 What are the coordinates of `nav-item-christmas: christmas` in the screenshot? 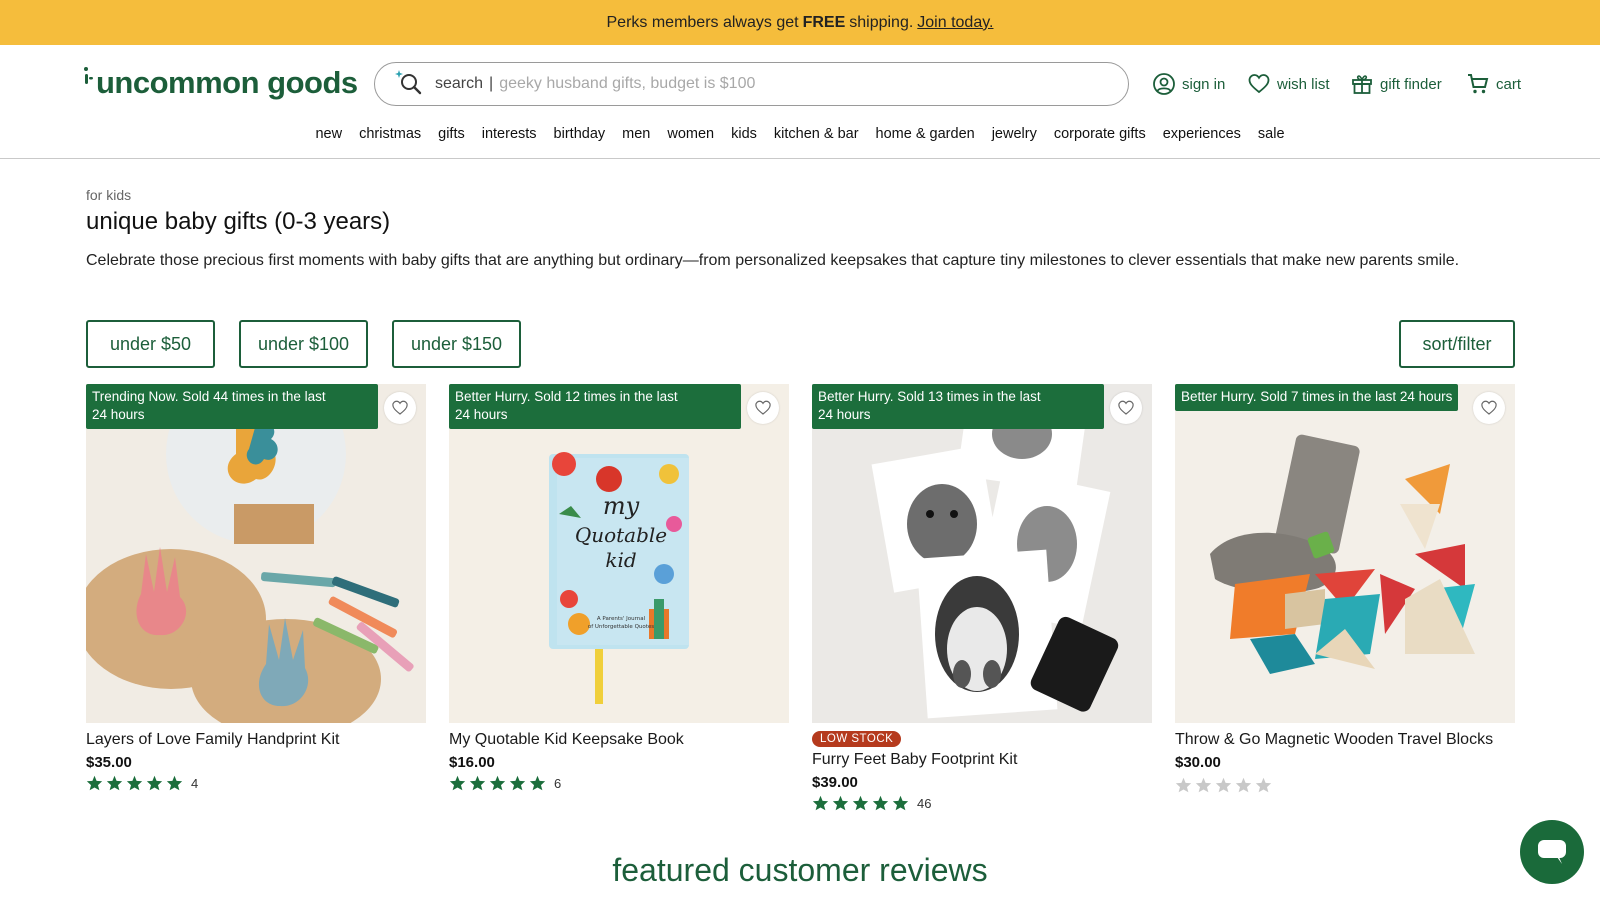 It's located at (390, 134).